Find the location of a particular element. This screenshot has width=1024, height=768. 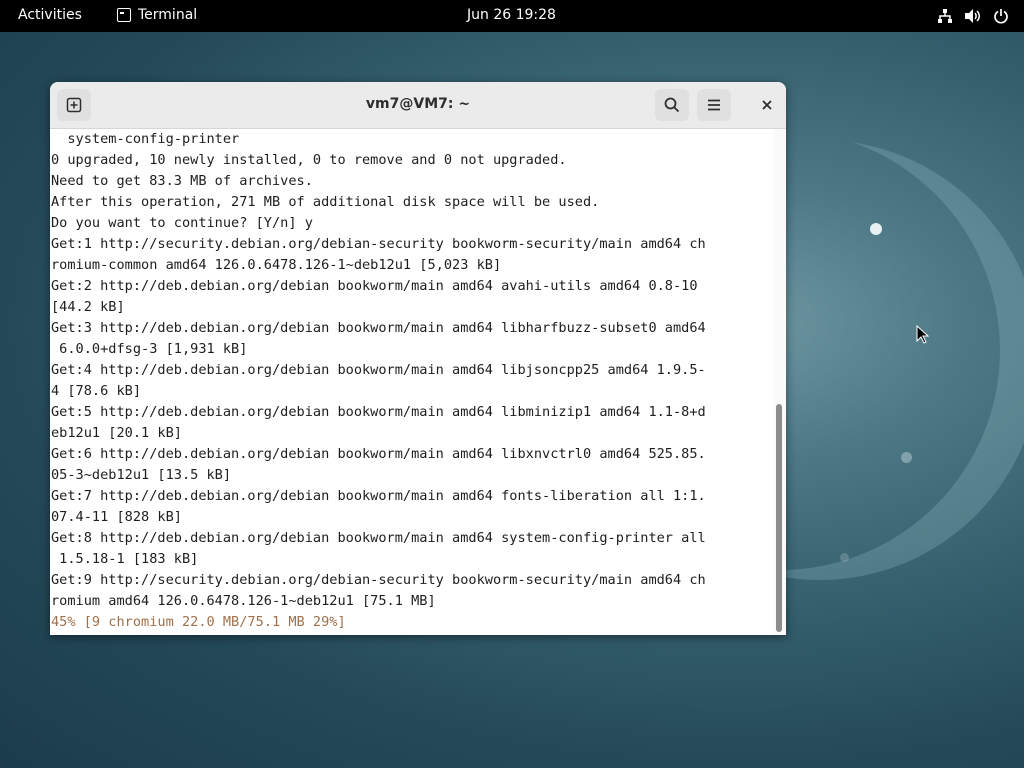

activities-button: Activities is located at coordinates (50, 15).